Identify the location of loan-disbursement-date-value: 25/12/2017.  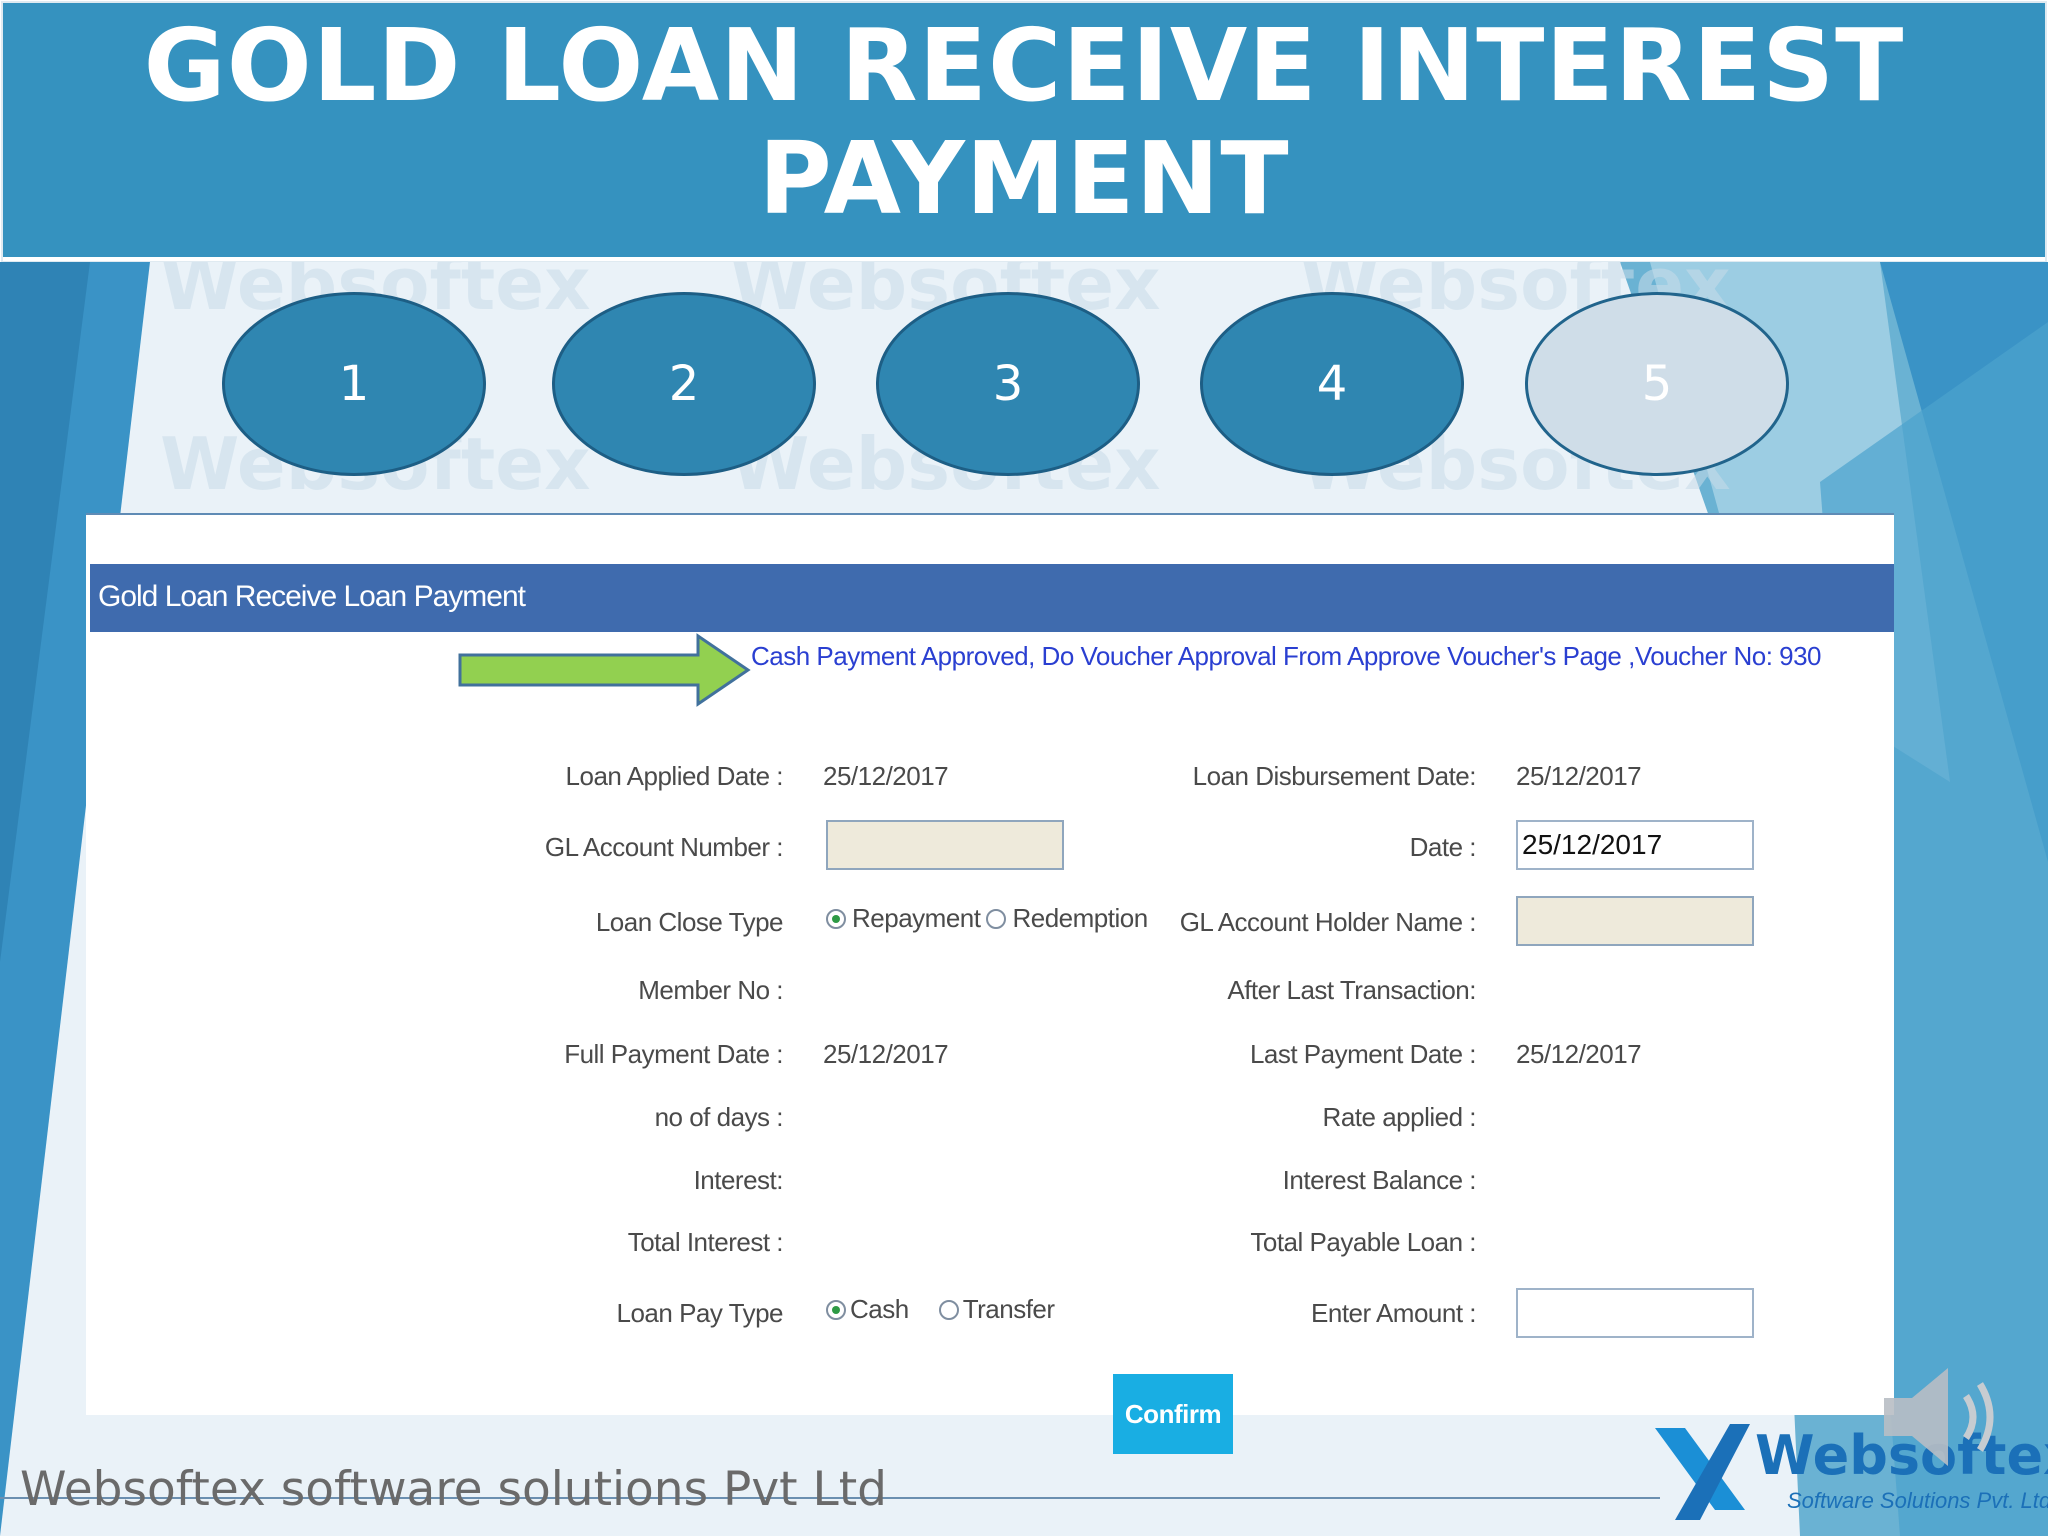
(1579, 776).